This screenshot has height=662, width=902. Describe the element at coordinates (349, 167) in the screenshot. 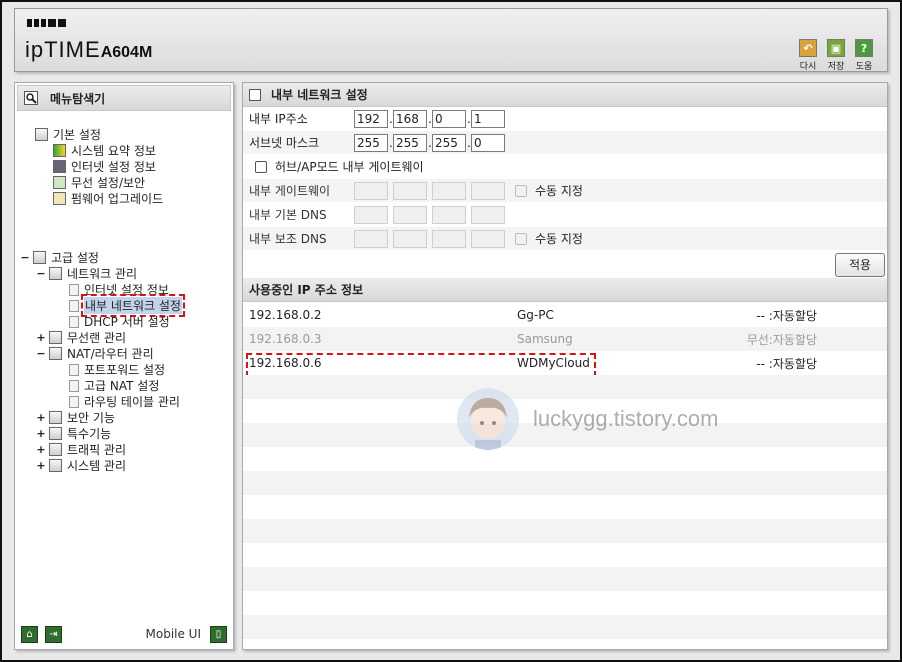

I see `hub-mode-label: 허브/AP모드 내부 게이트웨이` at that location.